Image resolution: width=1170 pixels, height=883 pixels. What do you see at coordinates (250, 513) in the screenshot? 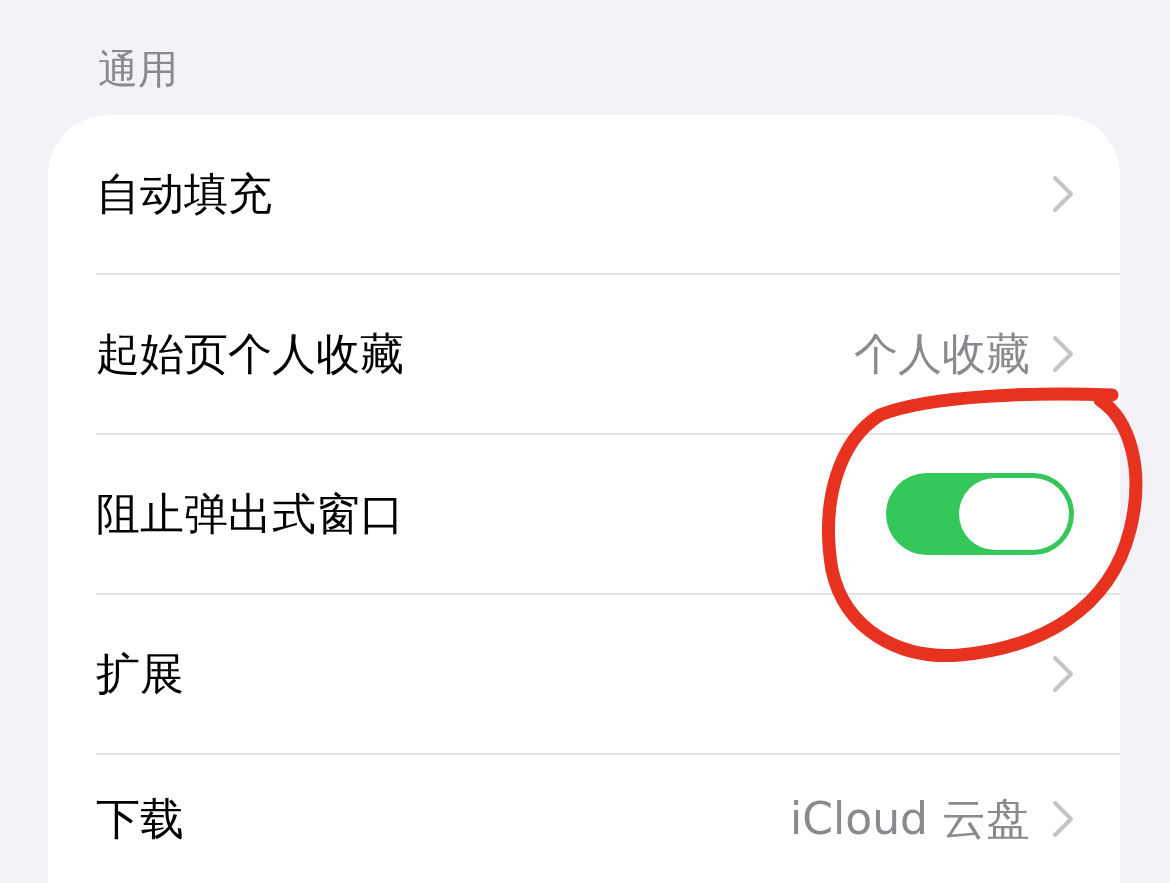
I see `row-label: 阻止弹出式窗口` at bounding box center [250, 513].